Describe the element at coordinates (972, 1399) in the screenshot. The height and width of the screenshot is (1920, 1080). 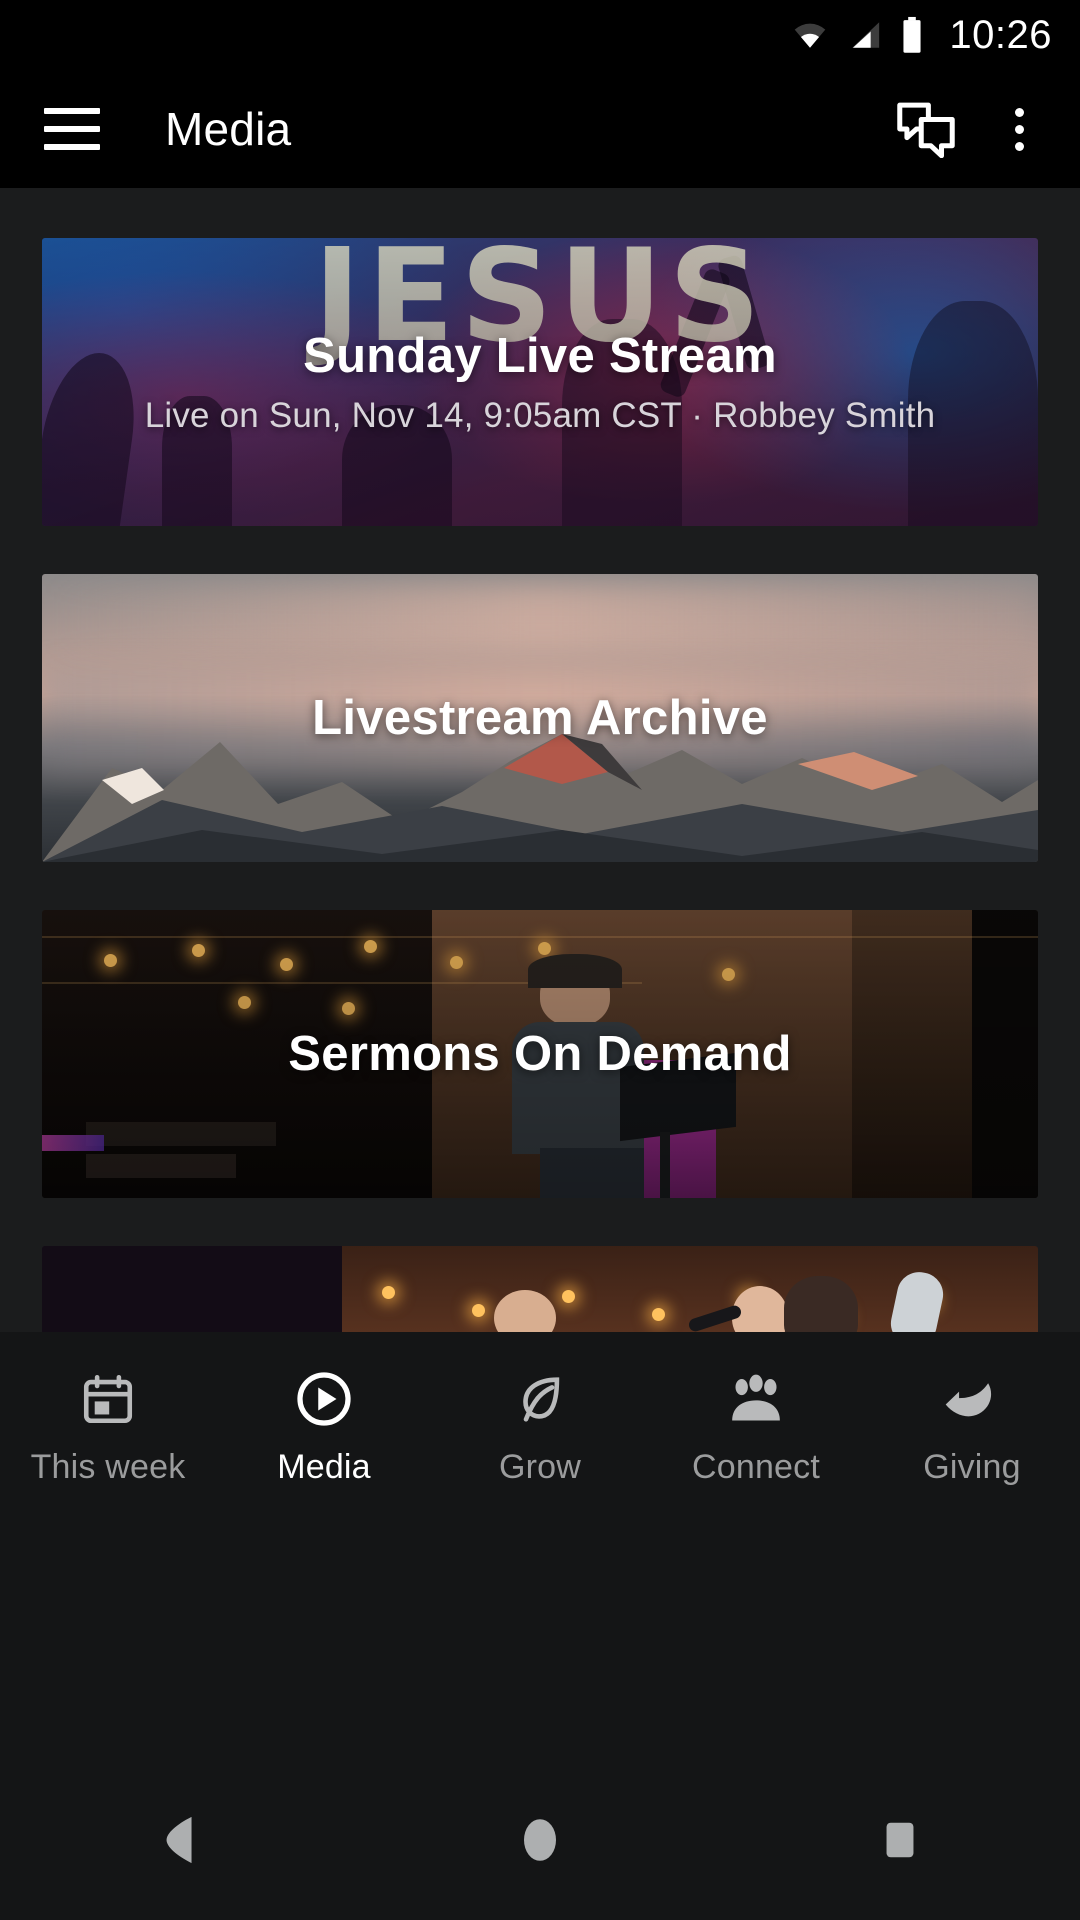
I see `giving-hand-icon` at that location.